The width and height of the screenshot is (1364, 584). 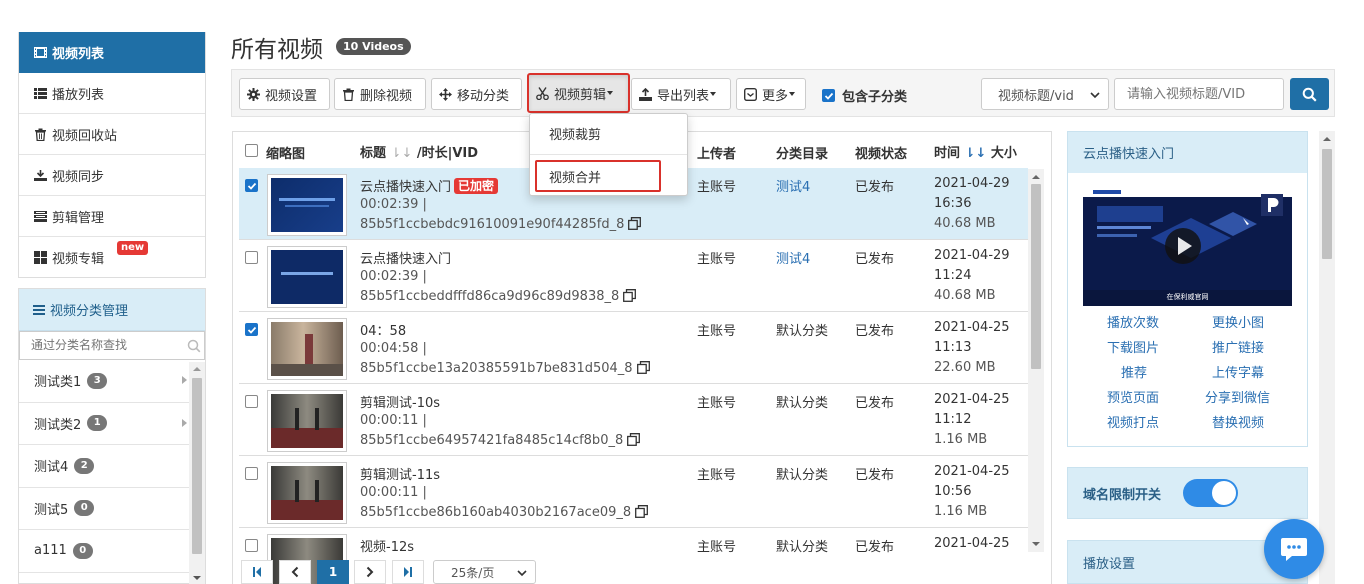 I want to click on sort-icon: ⇂↓, so click(x=402, y=153).